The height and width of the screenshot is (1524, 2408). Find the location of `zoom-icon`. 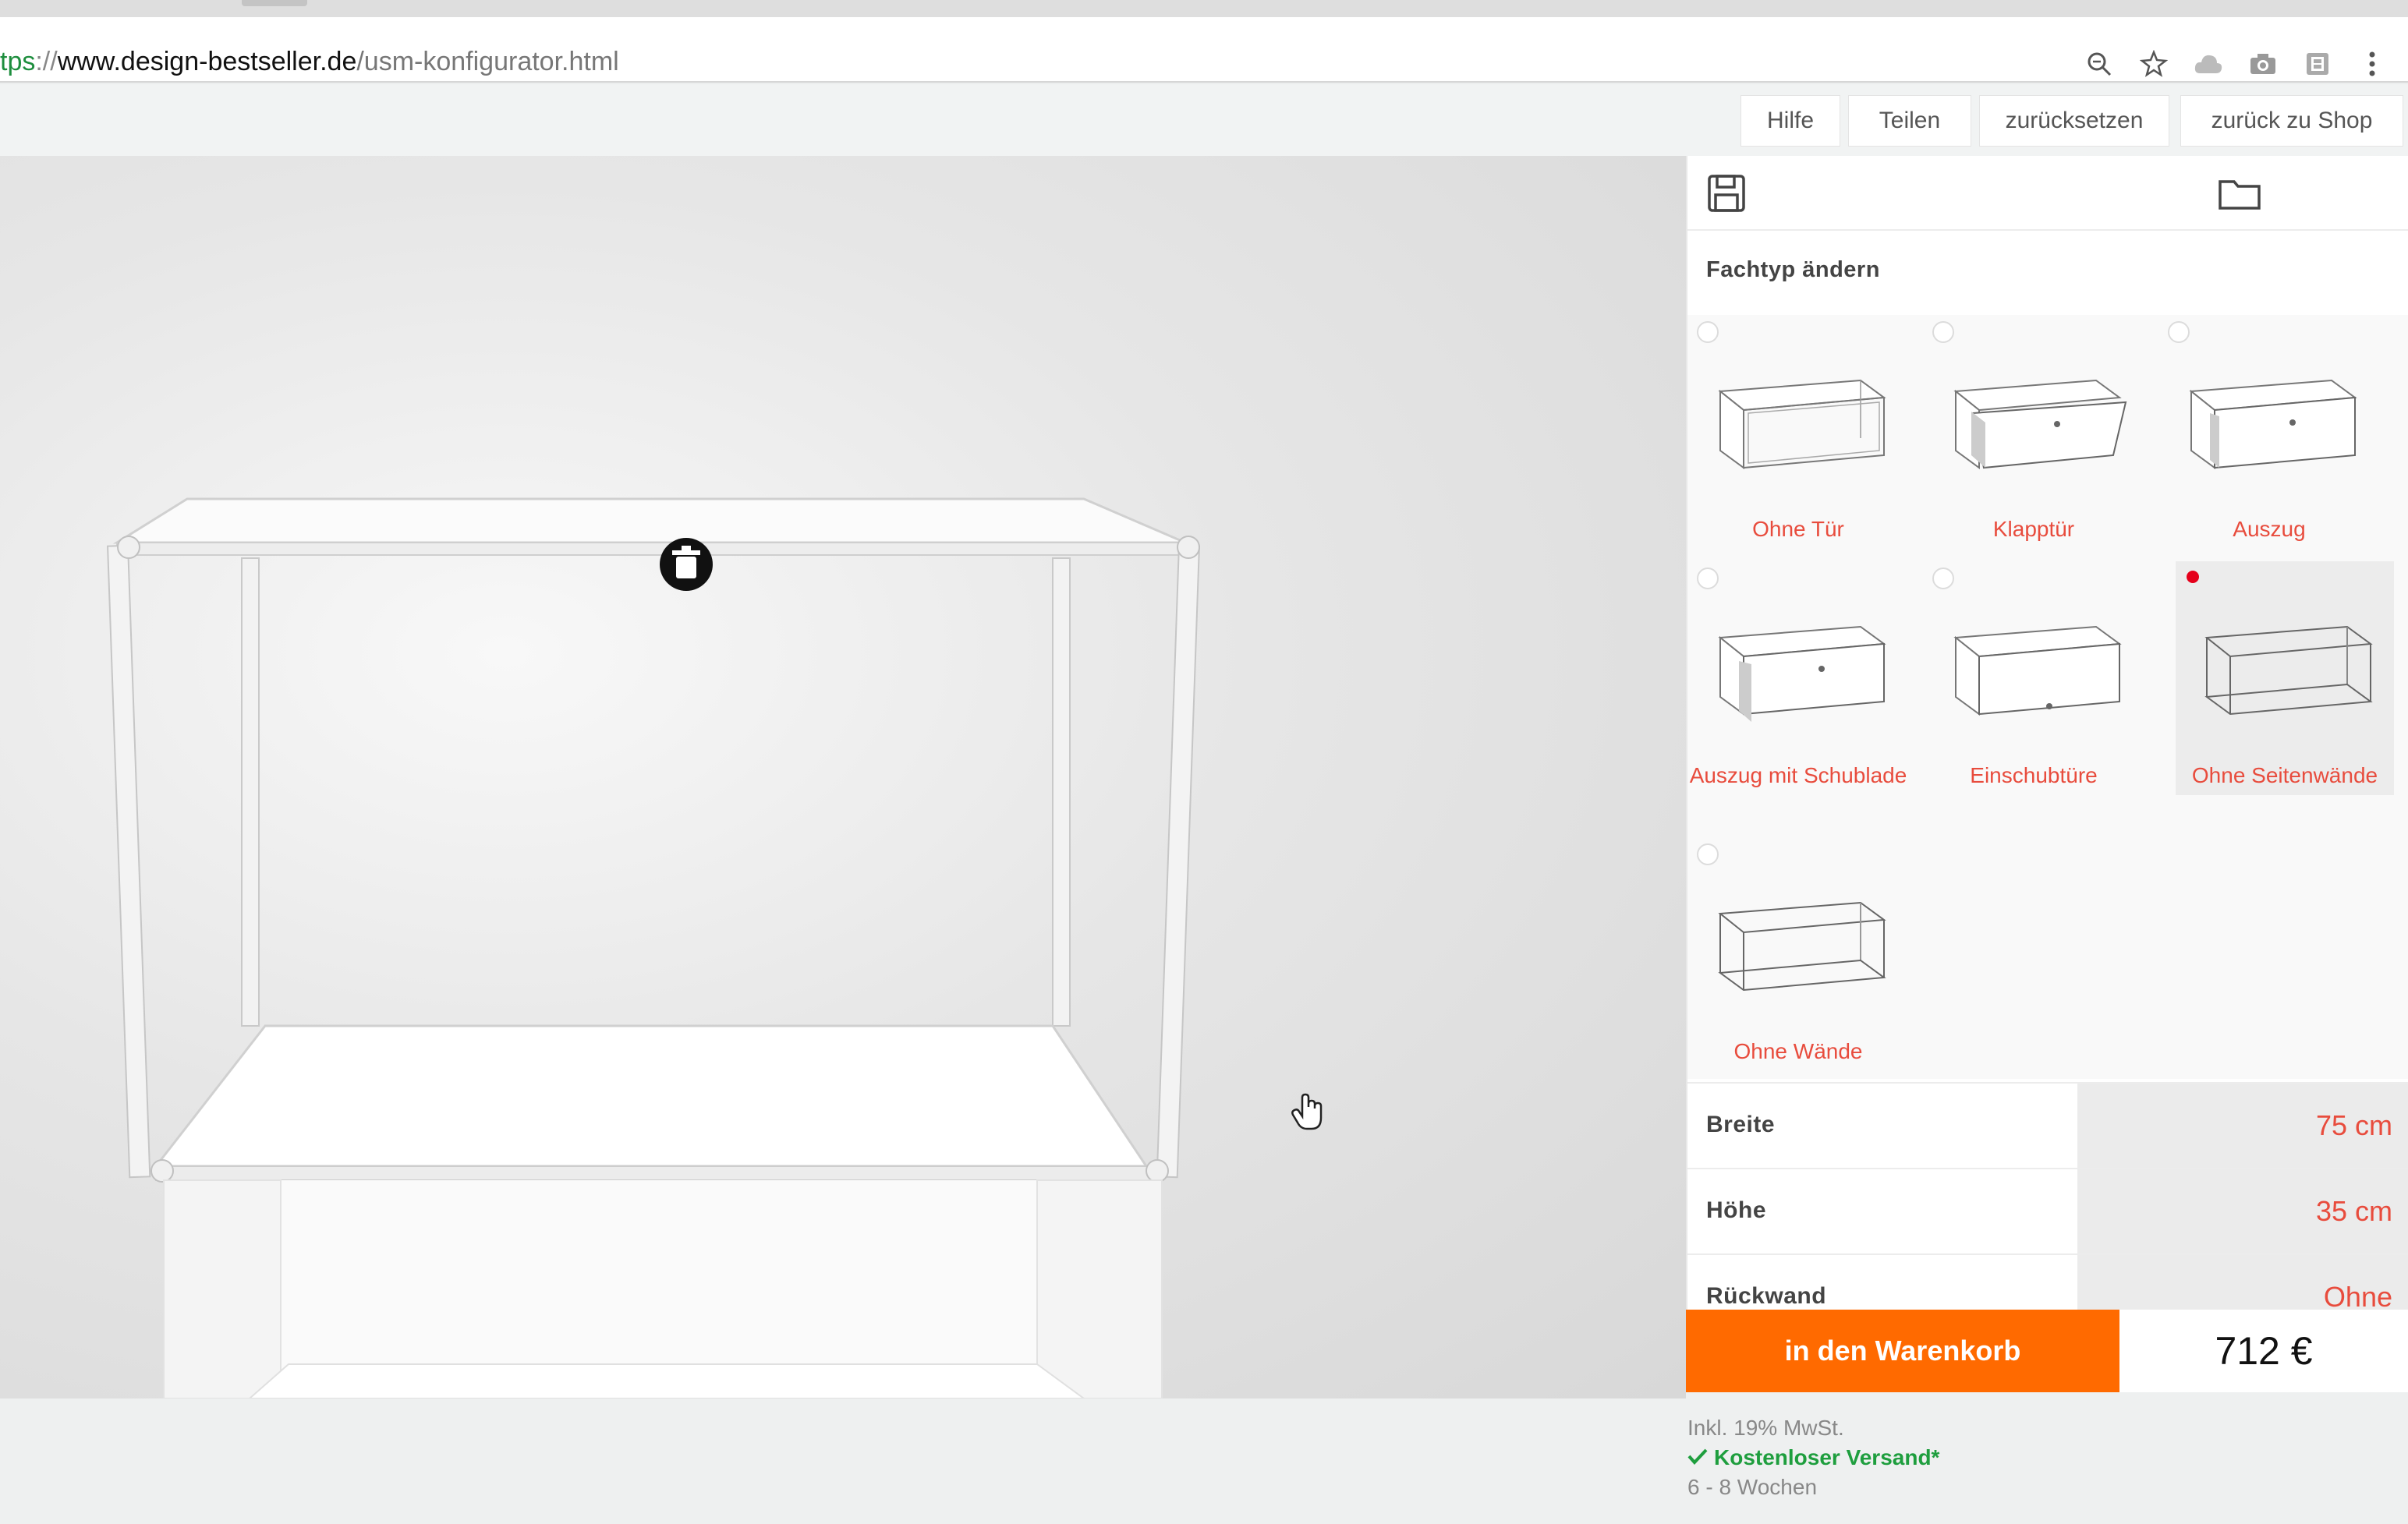

zoom-icon is located at coordinates (2099, 64).